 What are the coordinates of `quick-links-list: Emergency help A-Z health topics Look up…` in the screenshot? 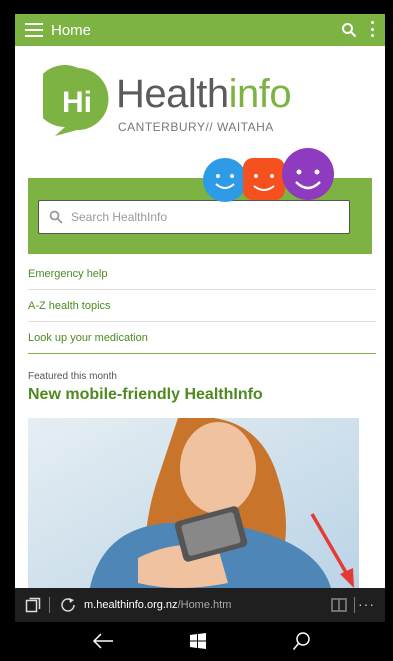 It's located at (202, 306).